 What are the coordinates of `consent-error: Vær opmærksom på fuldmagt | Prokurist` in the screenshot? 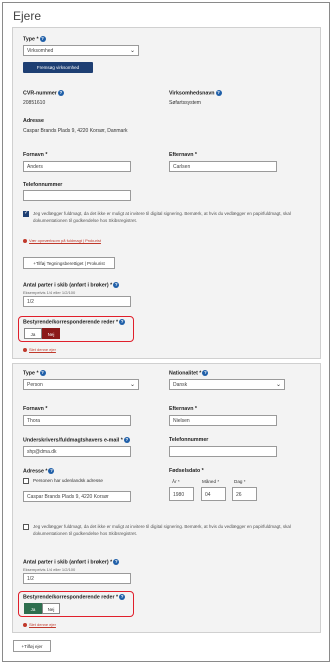 It's located at (62, 240).